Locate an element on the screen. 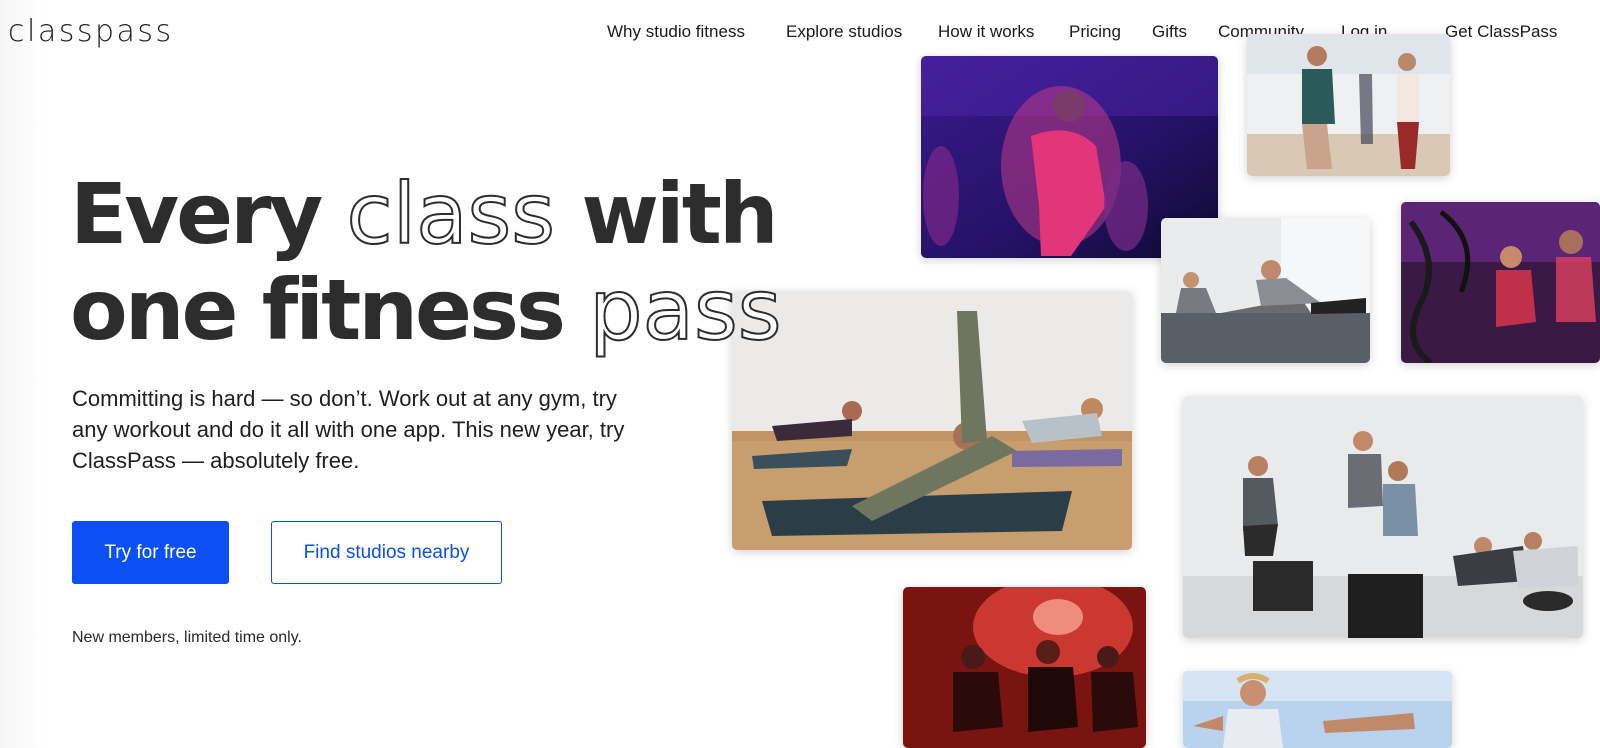 The image size is (1600, 748). nav-why-studio-fitness: Why studio fitness is located at coordinates (676, 32).